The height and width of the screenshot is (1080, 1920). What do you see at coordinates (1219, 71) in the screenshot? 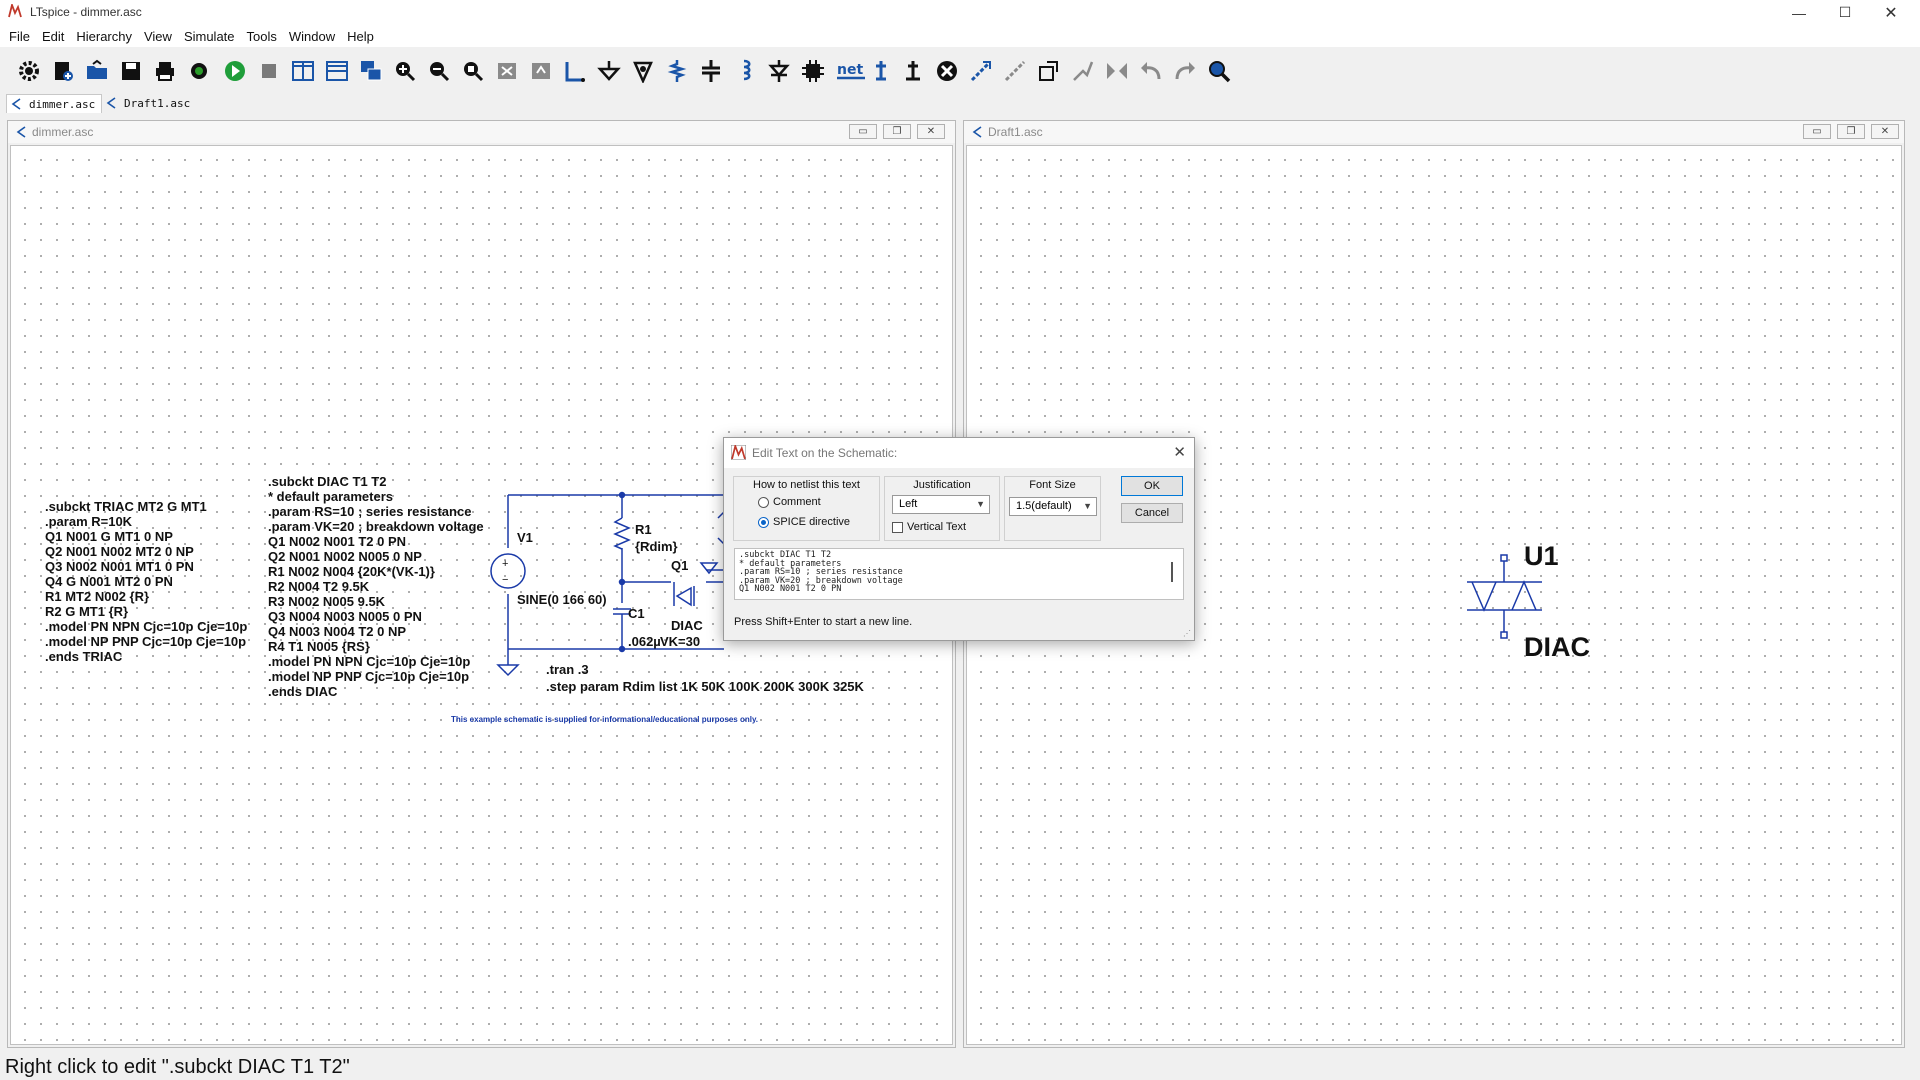
I see `find-icon` at bounding box center [1219, 71].